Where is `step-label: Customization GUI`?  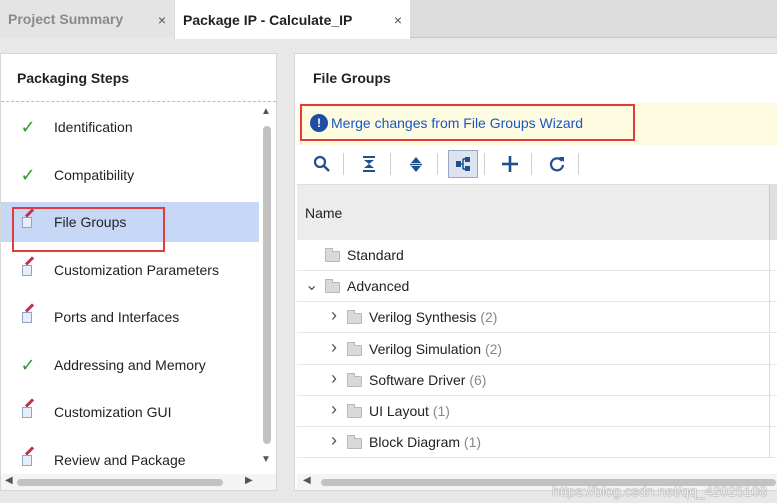
step-label: Customization GUI is located at coordinates (113, 412).